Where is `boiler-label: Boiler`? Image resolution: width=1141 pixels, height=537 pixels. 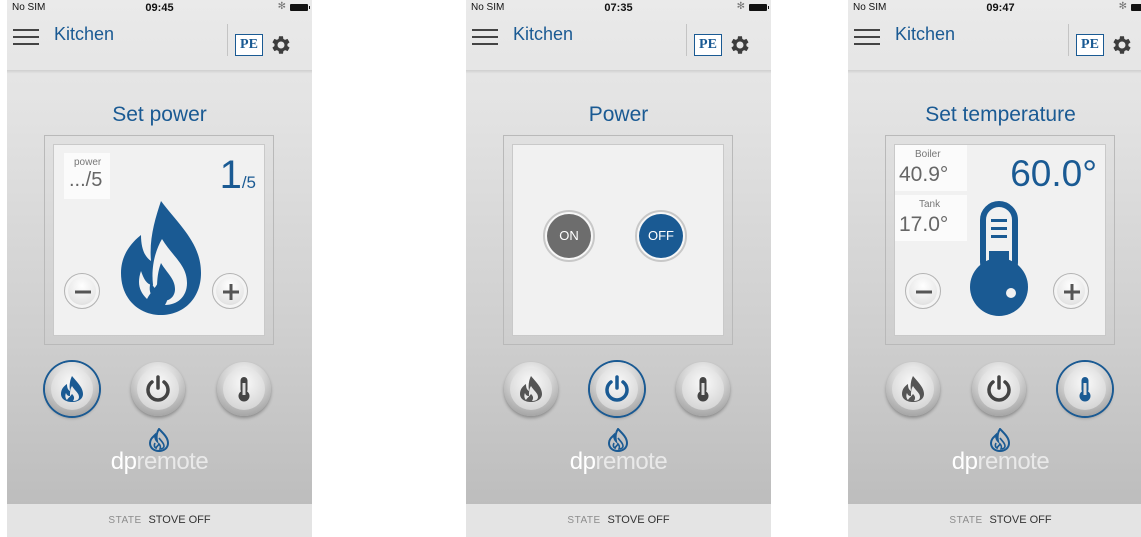
boiler-label: Boiler is located at coordinates (928, 154).